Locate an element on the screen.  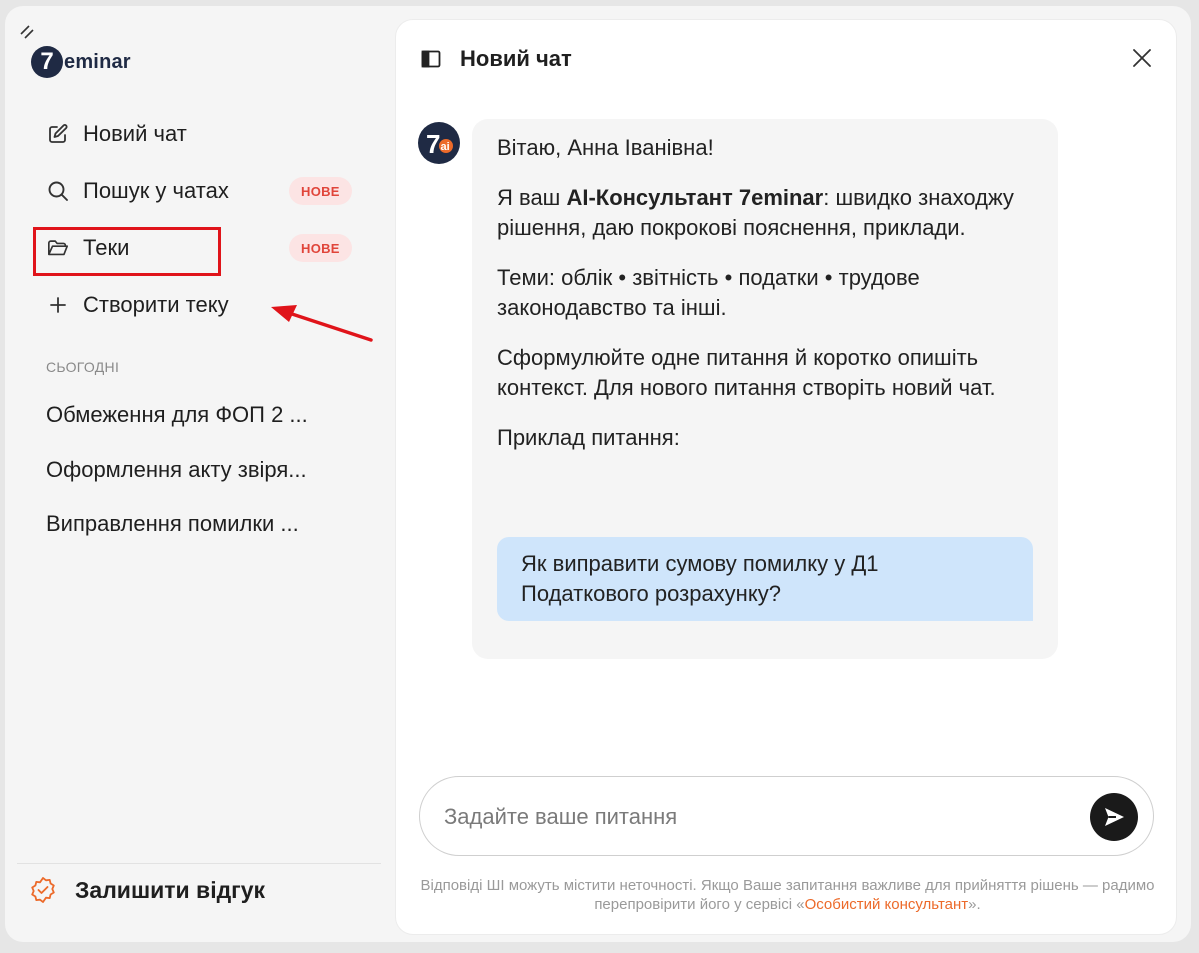
send-button is located at coordinates (1114, 817).